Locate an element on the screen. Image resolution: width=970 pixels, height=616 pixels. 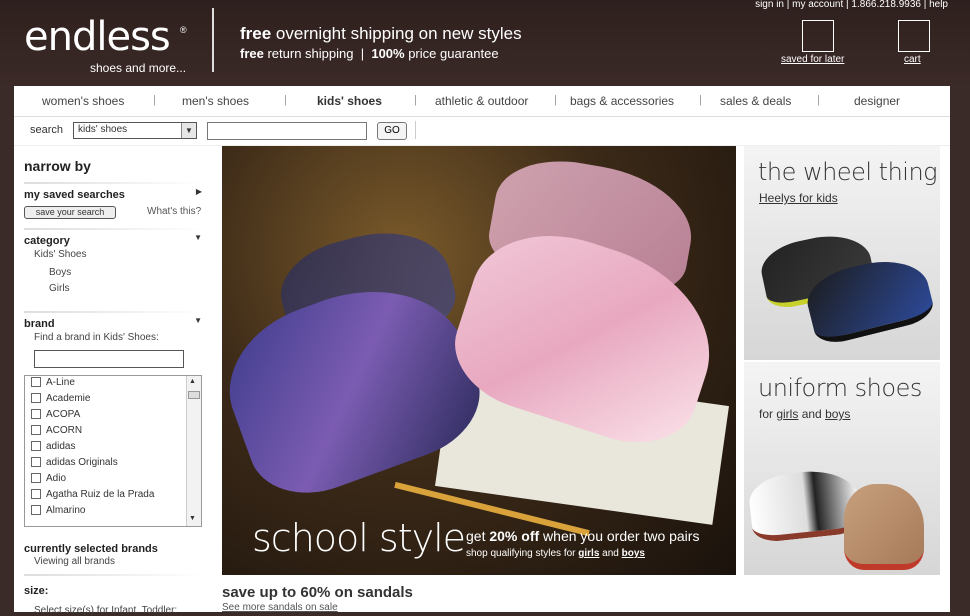
cart-link: cart is located at coordinates (912, 59).